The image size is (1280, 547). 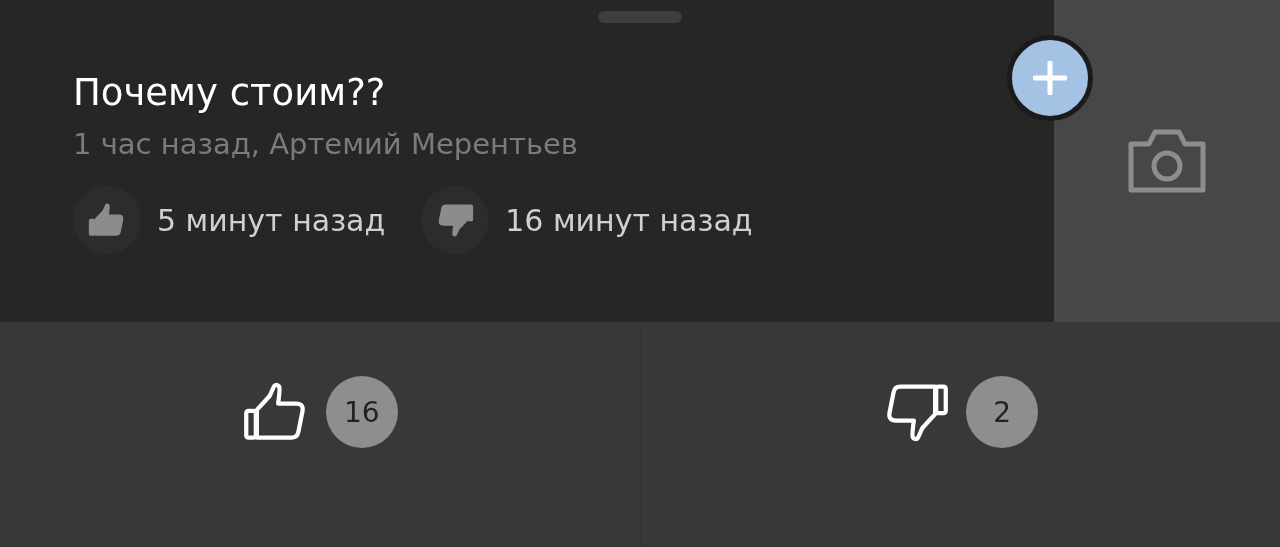 I want to click on reaction-time: 5 минут назад, so click(x=271, y=220).